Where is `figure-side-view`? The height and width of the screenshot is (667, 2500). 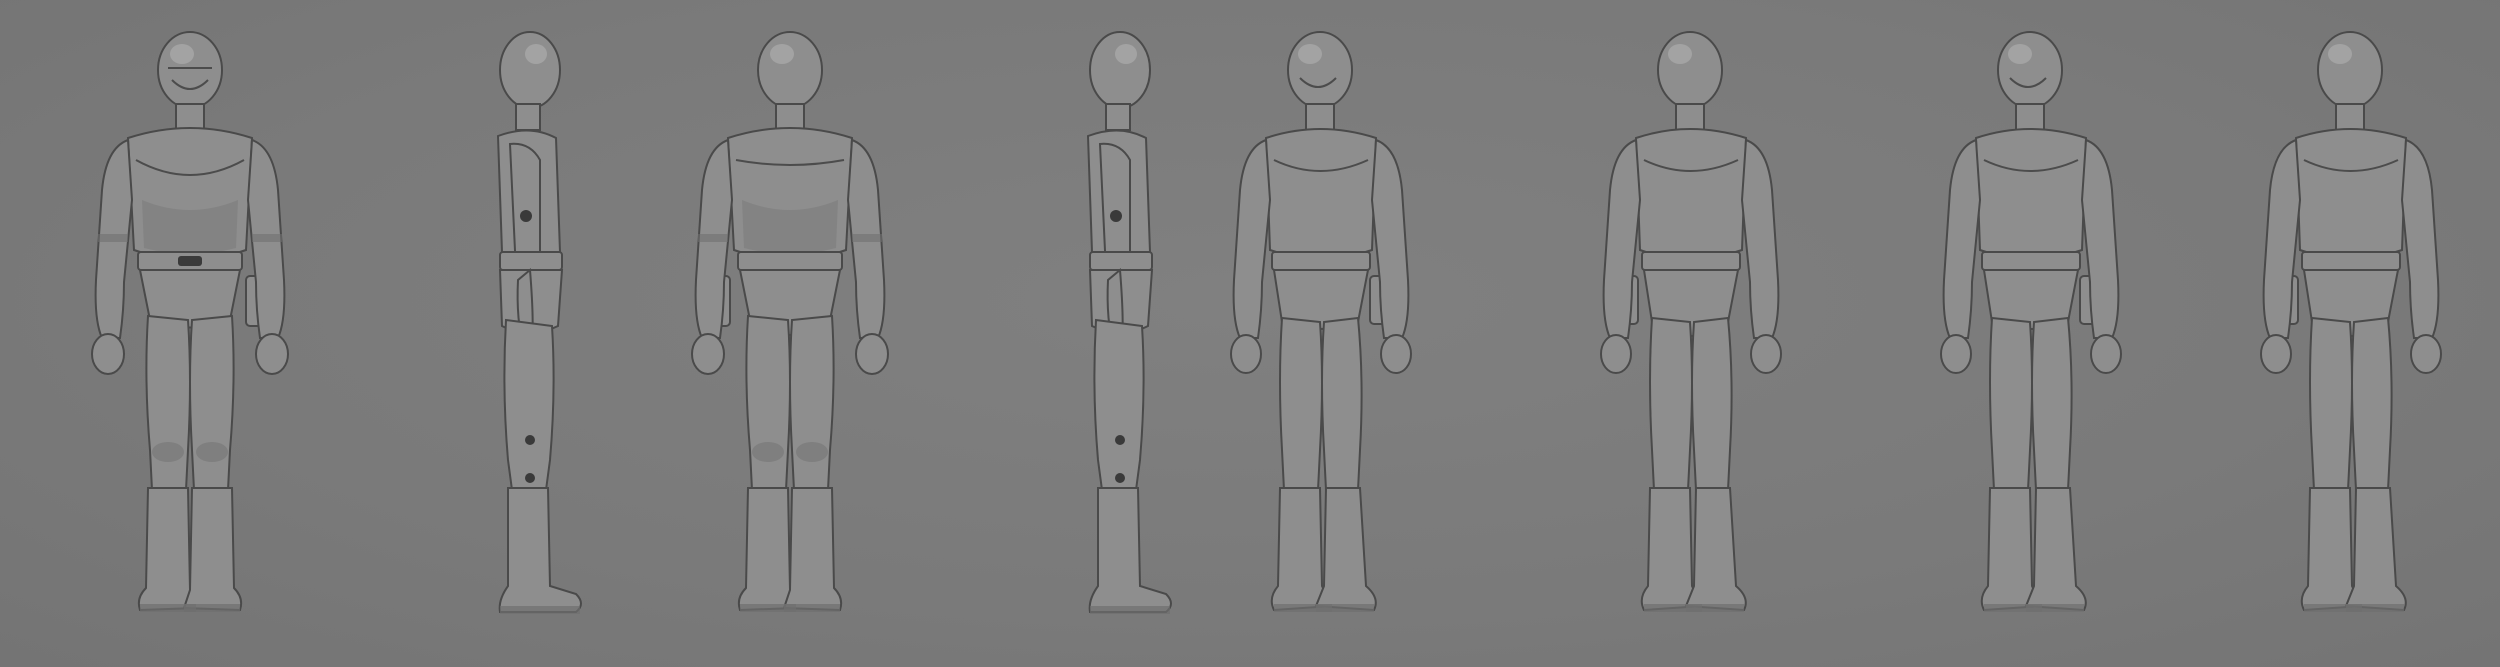 figure-side-view is located at coordinates (530, 325).